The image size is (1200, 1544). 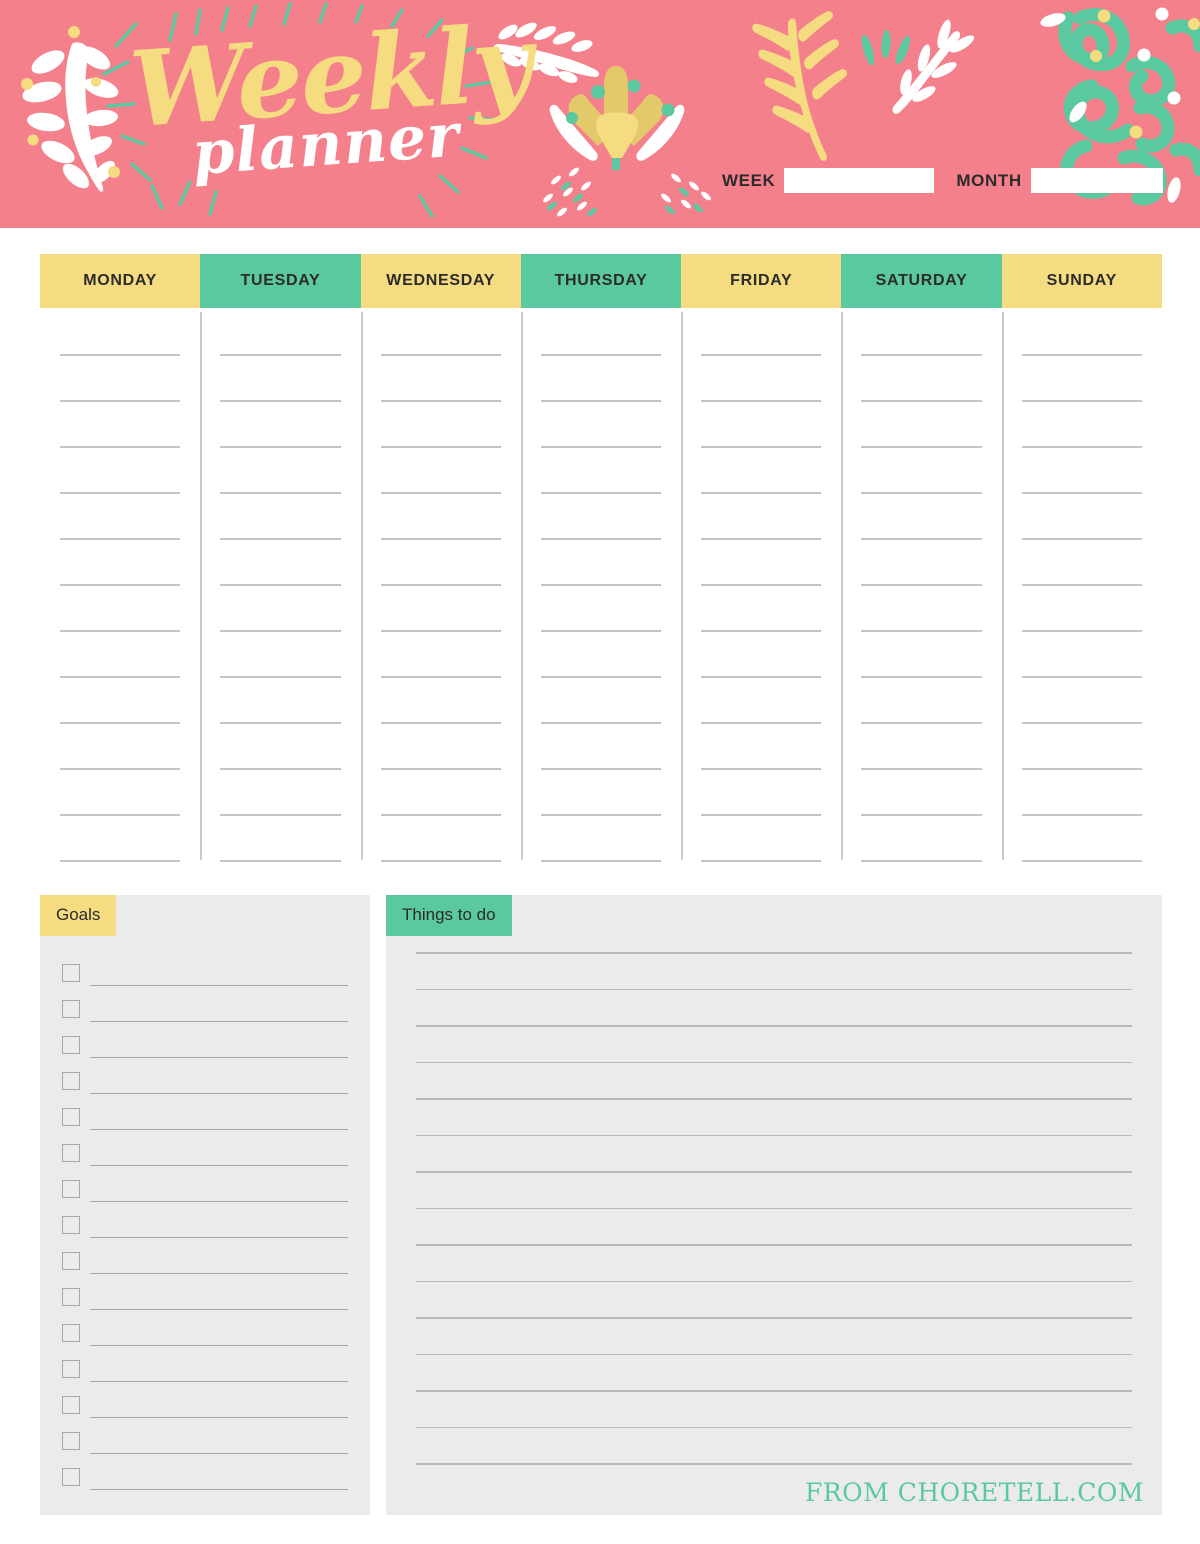 I want to click on day-header-thursday: THURSDAY, so click(x=601, y=281).